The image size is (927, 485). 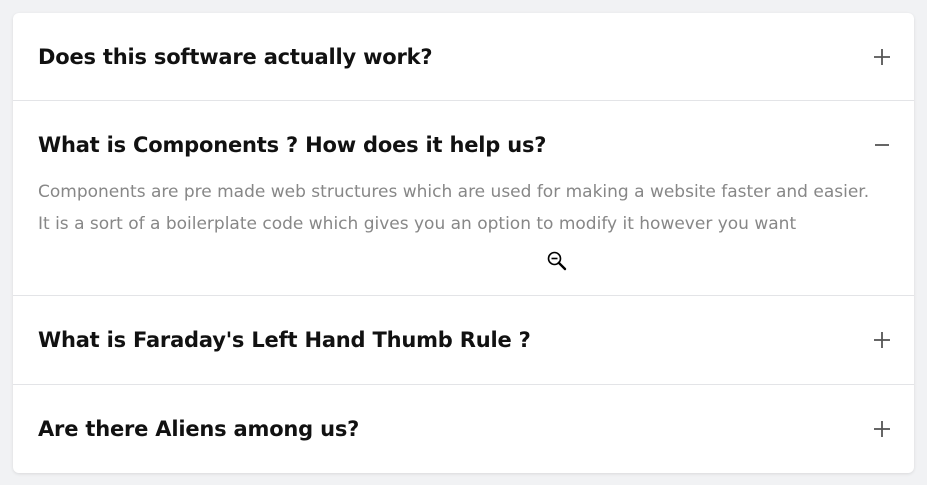 I want to click on minus-icon, so click(x=882, y=145).